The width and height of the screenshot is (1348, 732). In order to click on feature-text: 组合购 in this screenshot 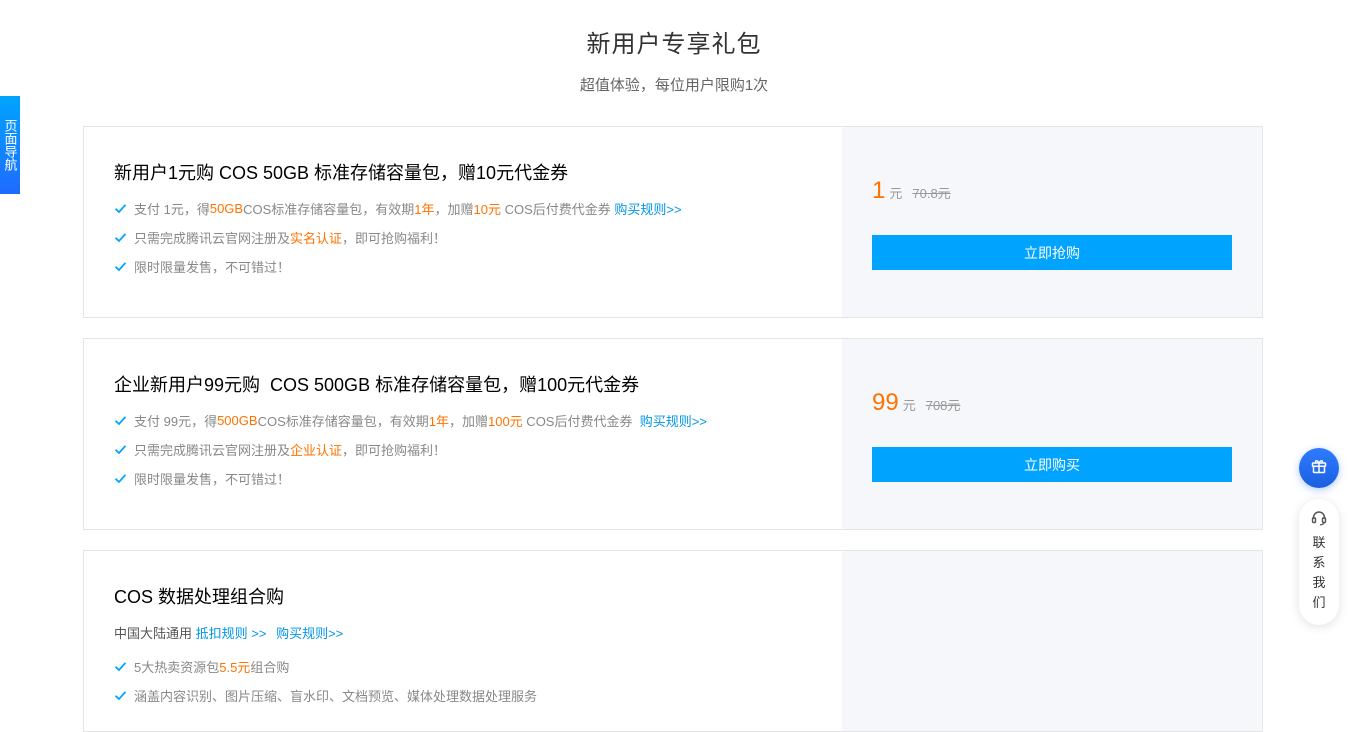, I will do `click(270, 667)`.